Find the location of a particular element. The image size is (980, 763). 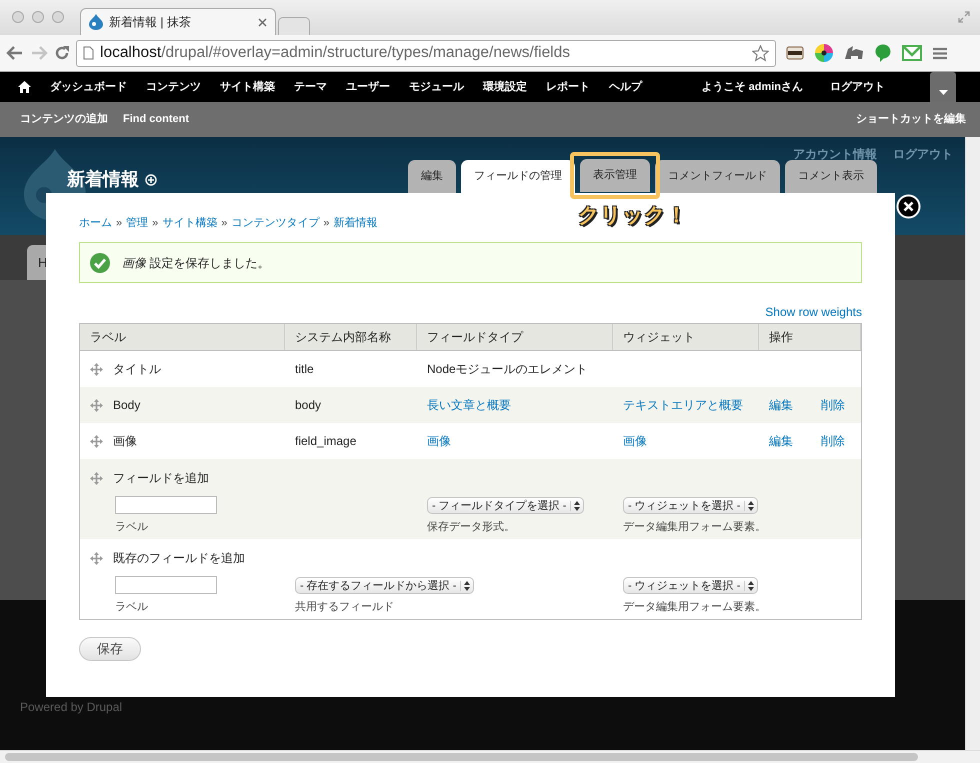

field-label: 画像 is located at coordinates (125, 441).